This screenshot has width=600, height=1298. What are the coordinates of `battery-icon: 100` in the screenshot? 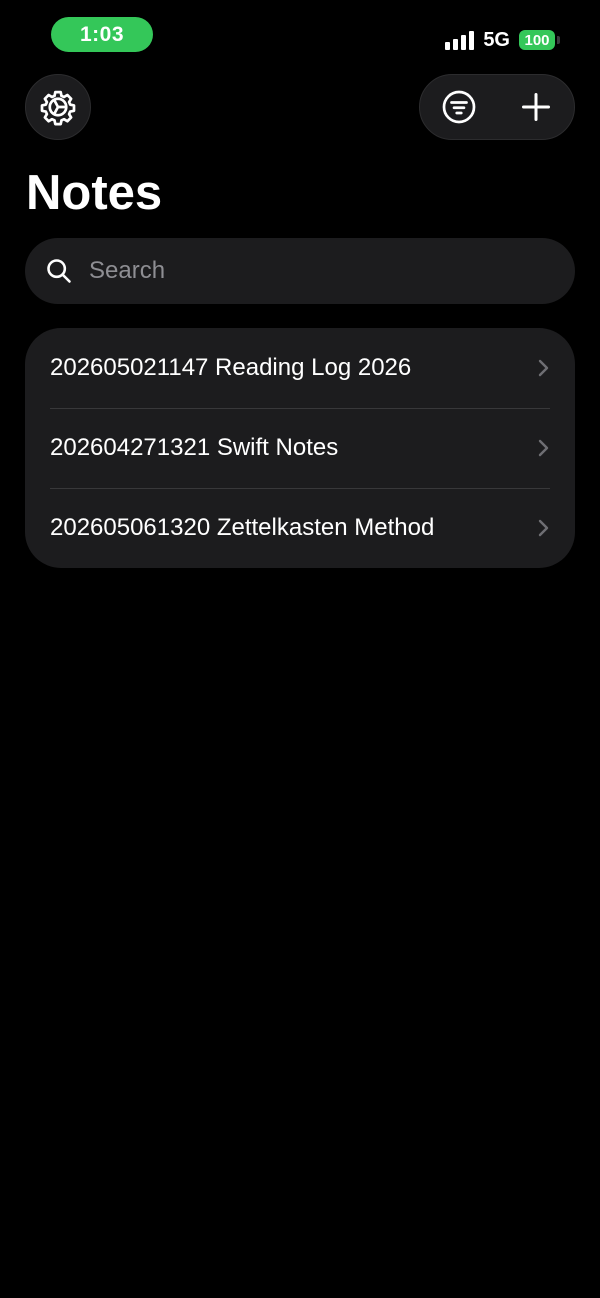 It's located at (539, 40).